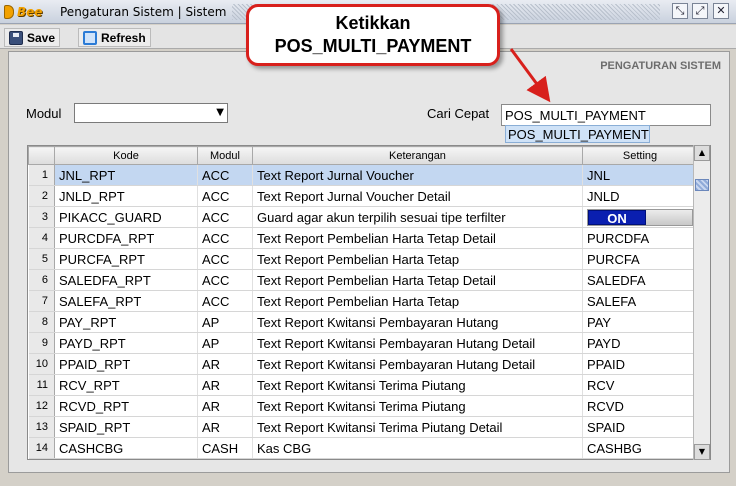 The height and width of the screenshot is (486, 736). What do you see at coordinates (126, 196) in the screenshot?
I see `cell-kode: JNLD_RPT` at bounding box center [126, 196].